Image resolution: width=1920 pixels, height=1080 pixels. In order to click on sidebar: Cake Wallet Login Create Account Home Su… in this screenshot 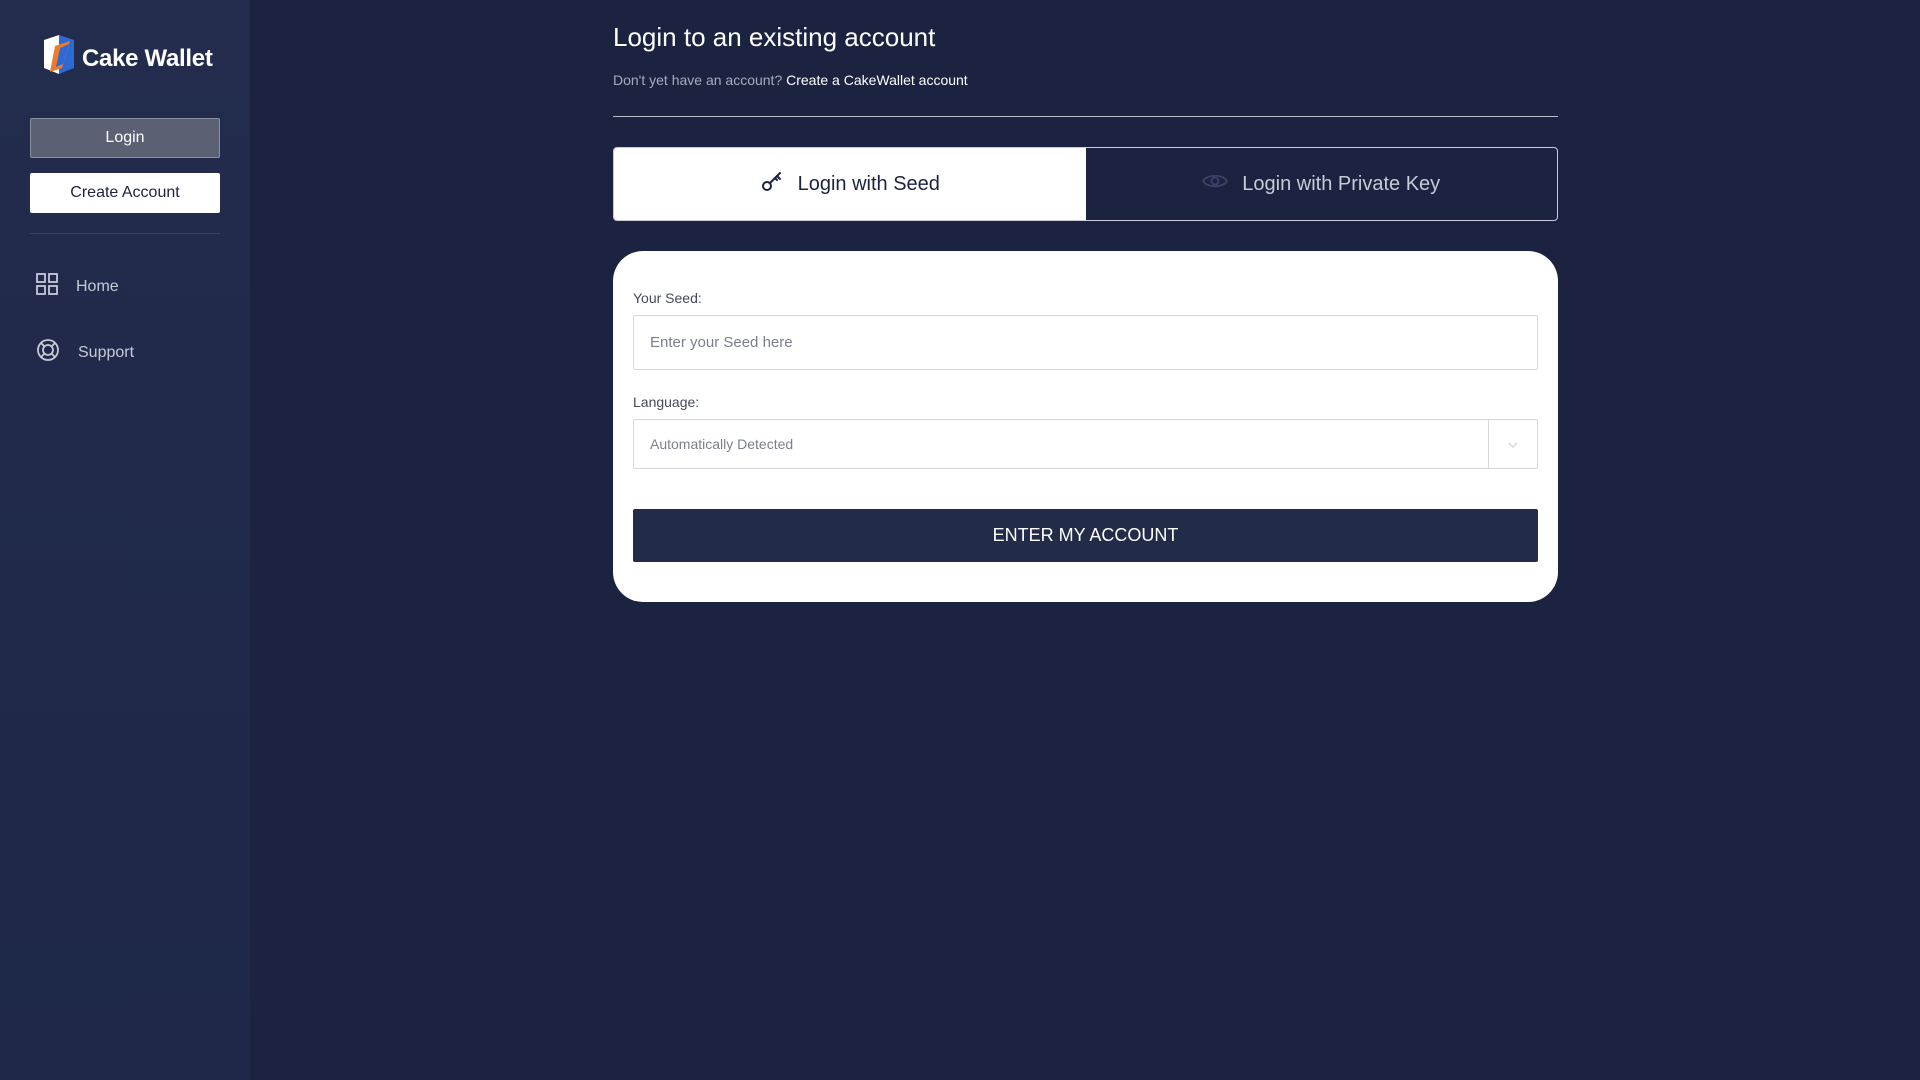, I will do `click(125, 540)`.